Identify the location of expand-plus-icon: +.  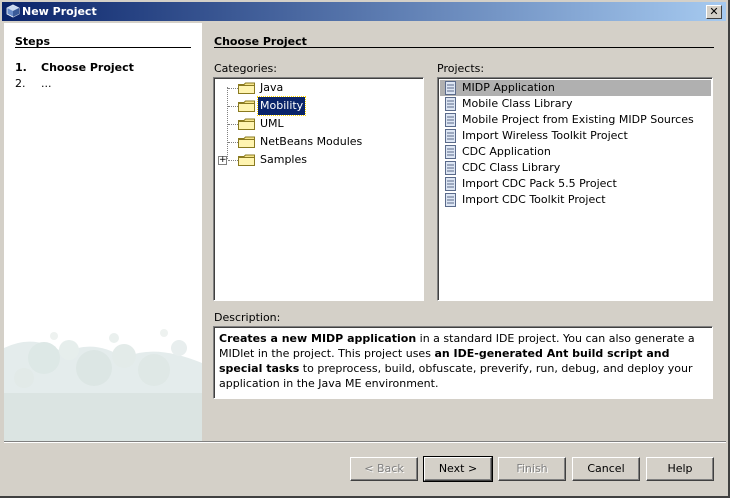
(222, 160).